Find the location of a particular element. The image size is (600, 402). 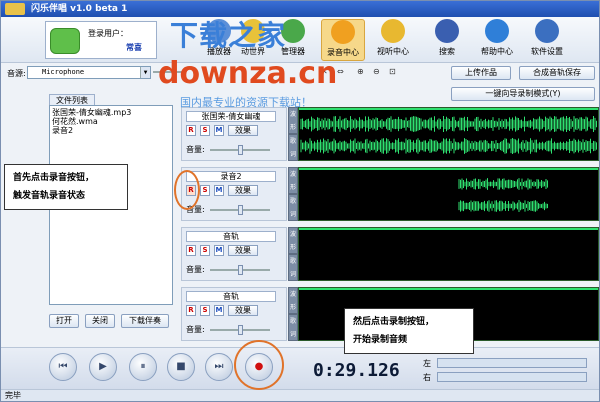

track-2: 录音2 R S M 效果 音量: 波形 歌词 is located at coordinates (390, 194).